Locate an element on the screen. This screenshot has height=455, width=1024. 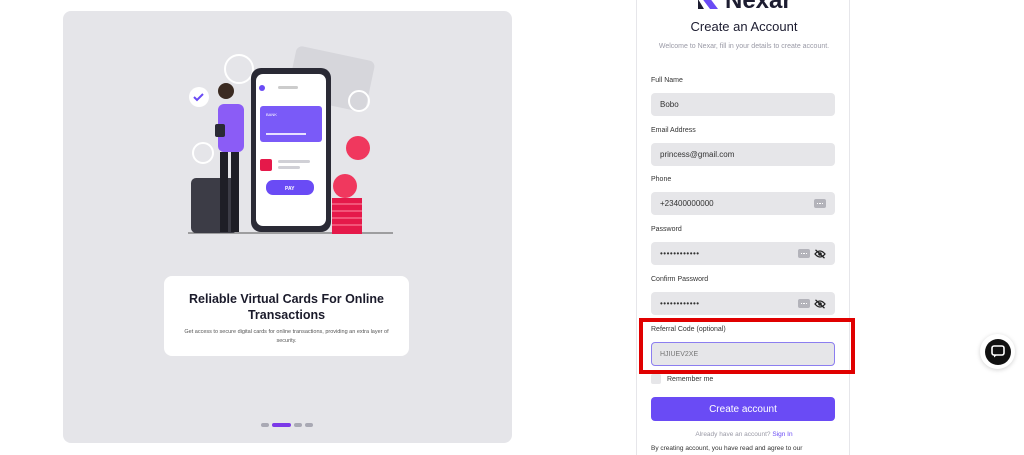
promo-illustration: BANK PAY is located at coordinates (290, 140).